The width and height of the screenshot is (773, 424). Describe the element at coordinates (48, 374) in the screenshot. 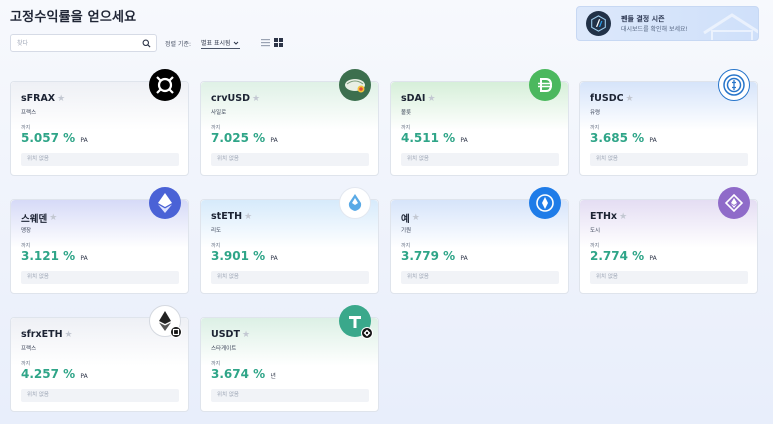

I see `rate-value: 4.257 %` at that location.